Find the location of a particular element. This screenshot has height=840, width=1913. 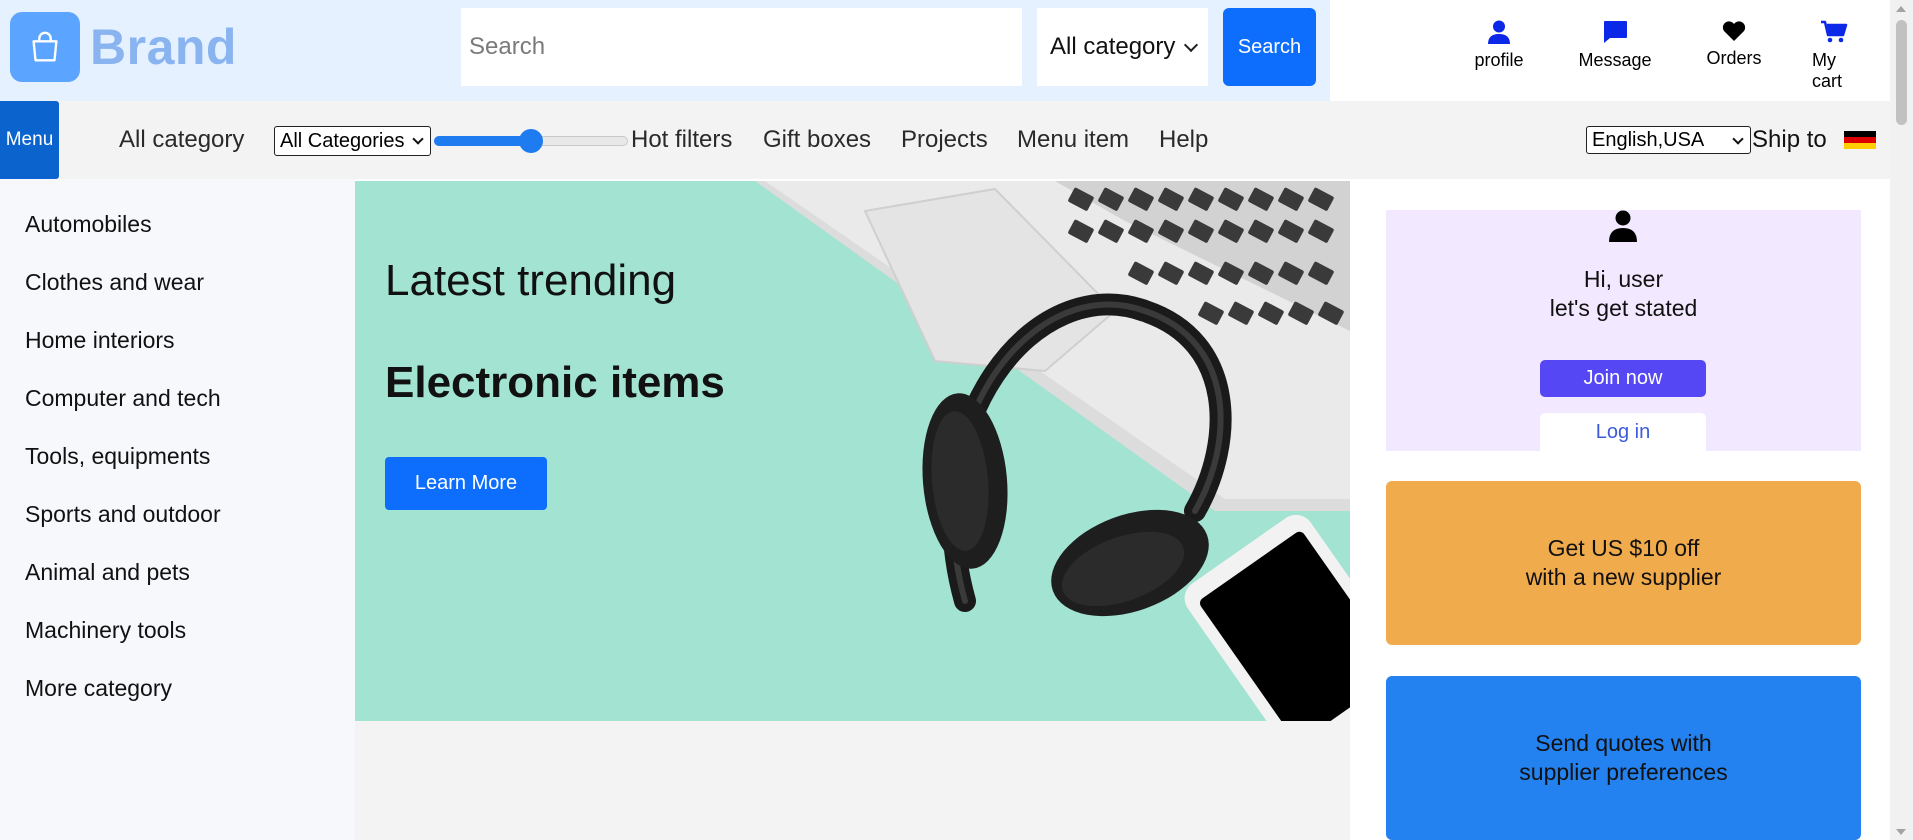

sidebar-item-more: More category is located at coordinates (98, 688).